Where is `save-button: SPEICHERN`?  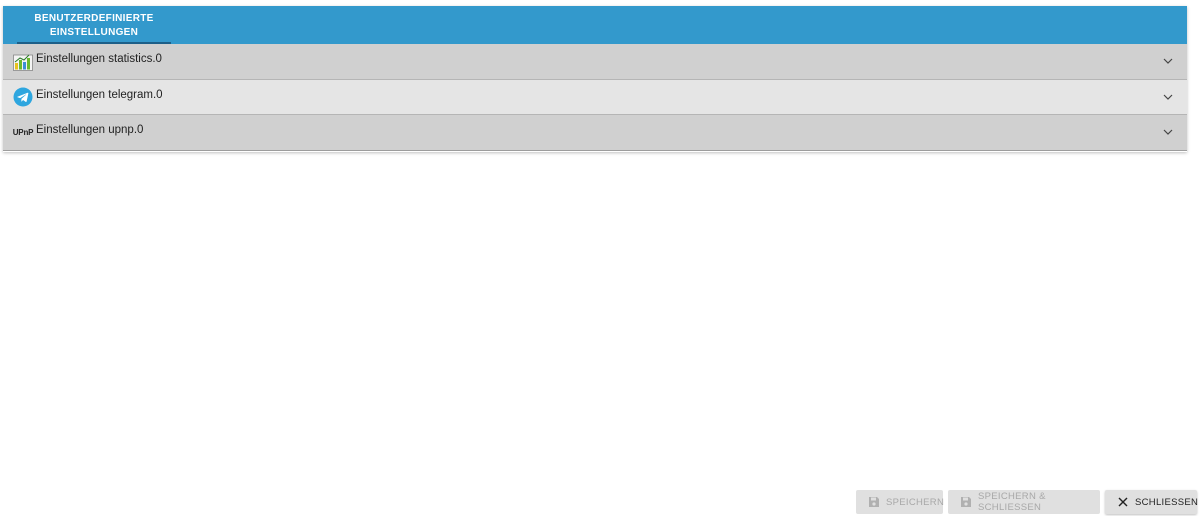
save-button: SPEICHERN is located at coordinates (900, 502).